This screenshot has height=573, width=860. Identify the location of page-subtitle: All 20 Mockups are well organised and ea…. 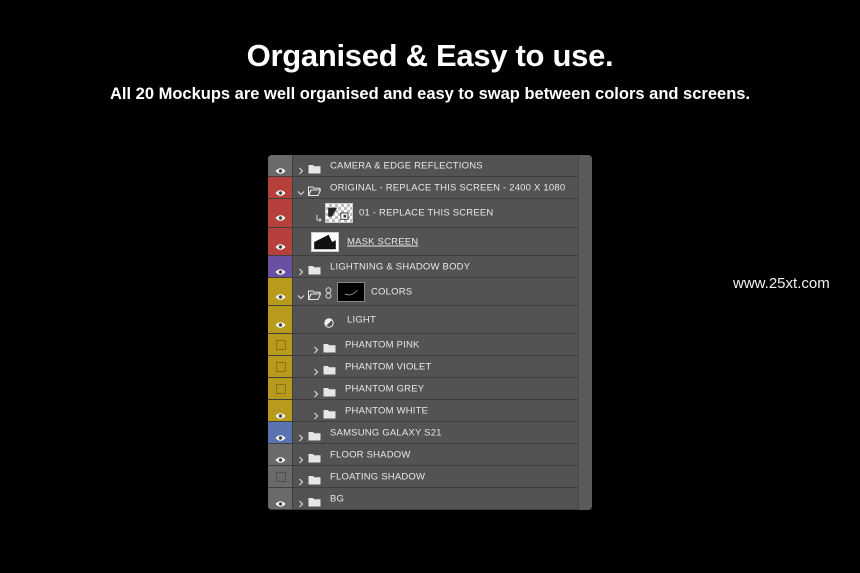
(430, 94).